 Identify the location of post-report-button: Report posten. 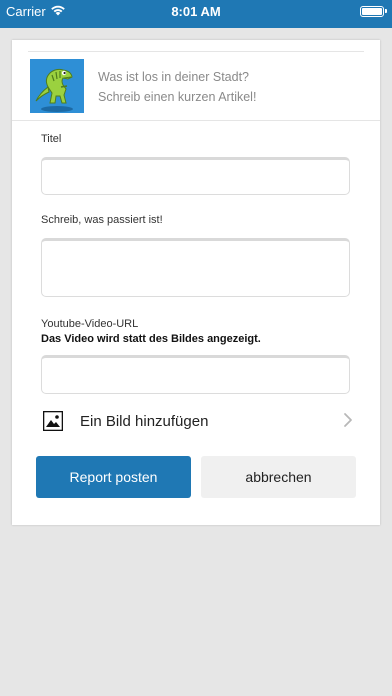
(113, 477).